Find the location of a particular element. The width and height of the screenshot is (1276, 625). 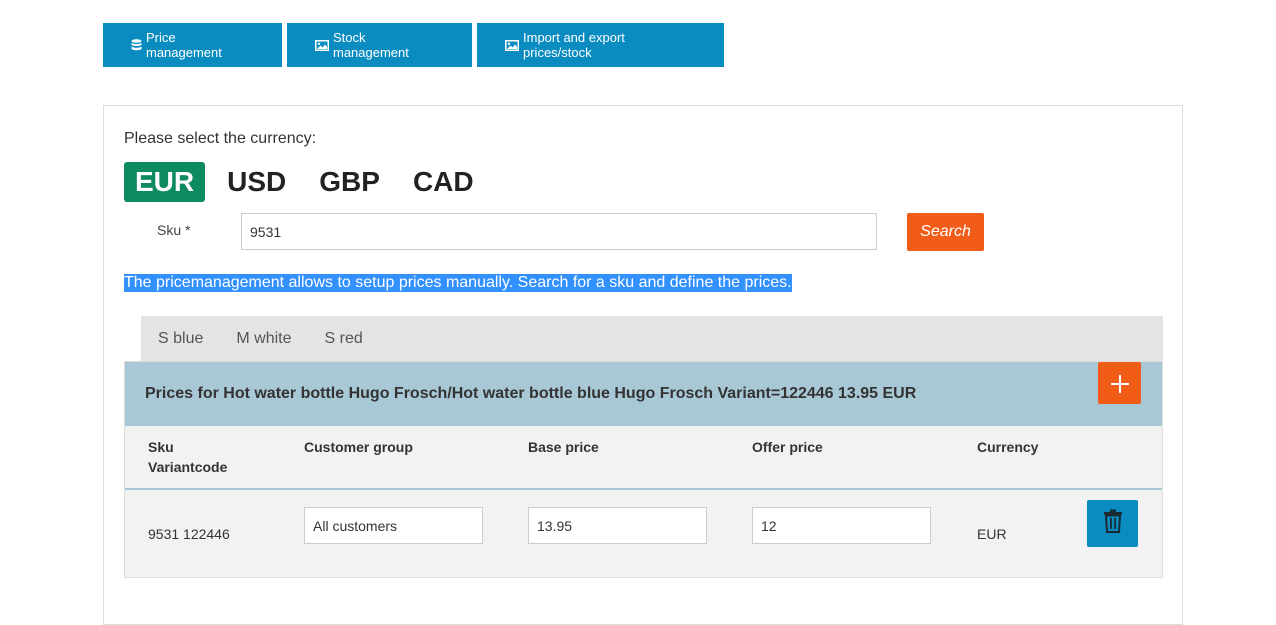

header-divider is located at coordinates (643, 489).